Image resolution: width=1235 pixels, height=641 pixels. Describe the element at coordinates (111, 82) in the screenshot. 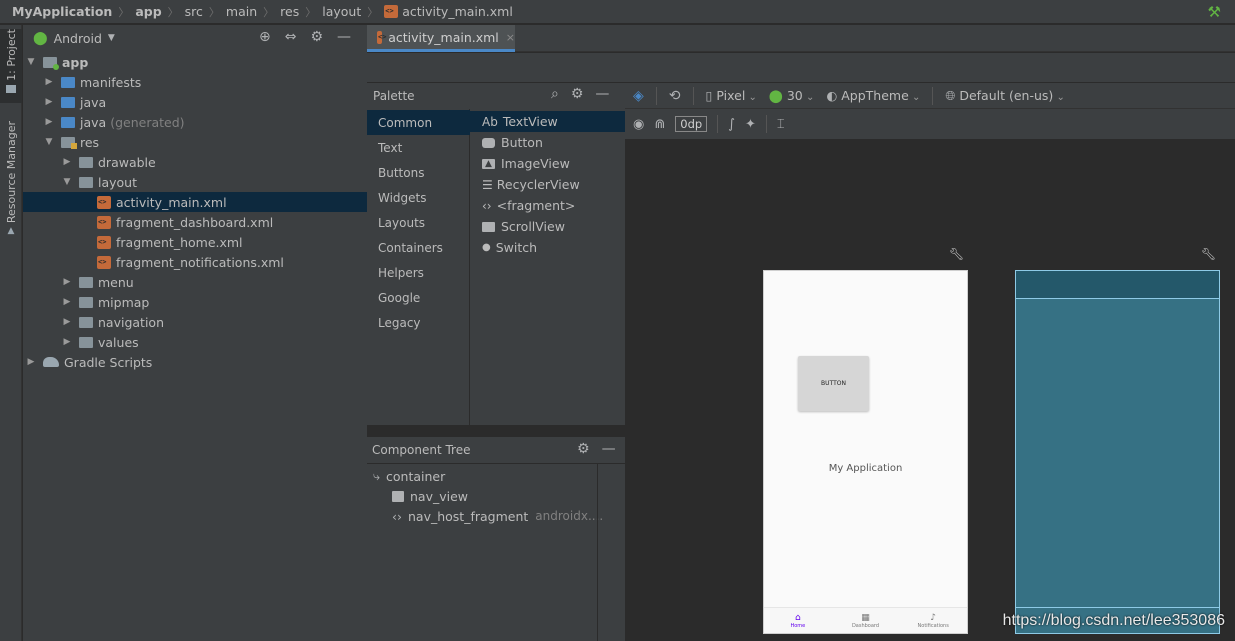

I see `tree-item-label: manifests` at that location.